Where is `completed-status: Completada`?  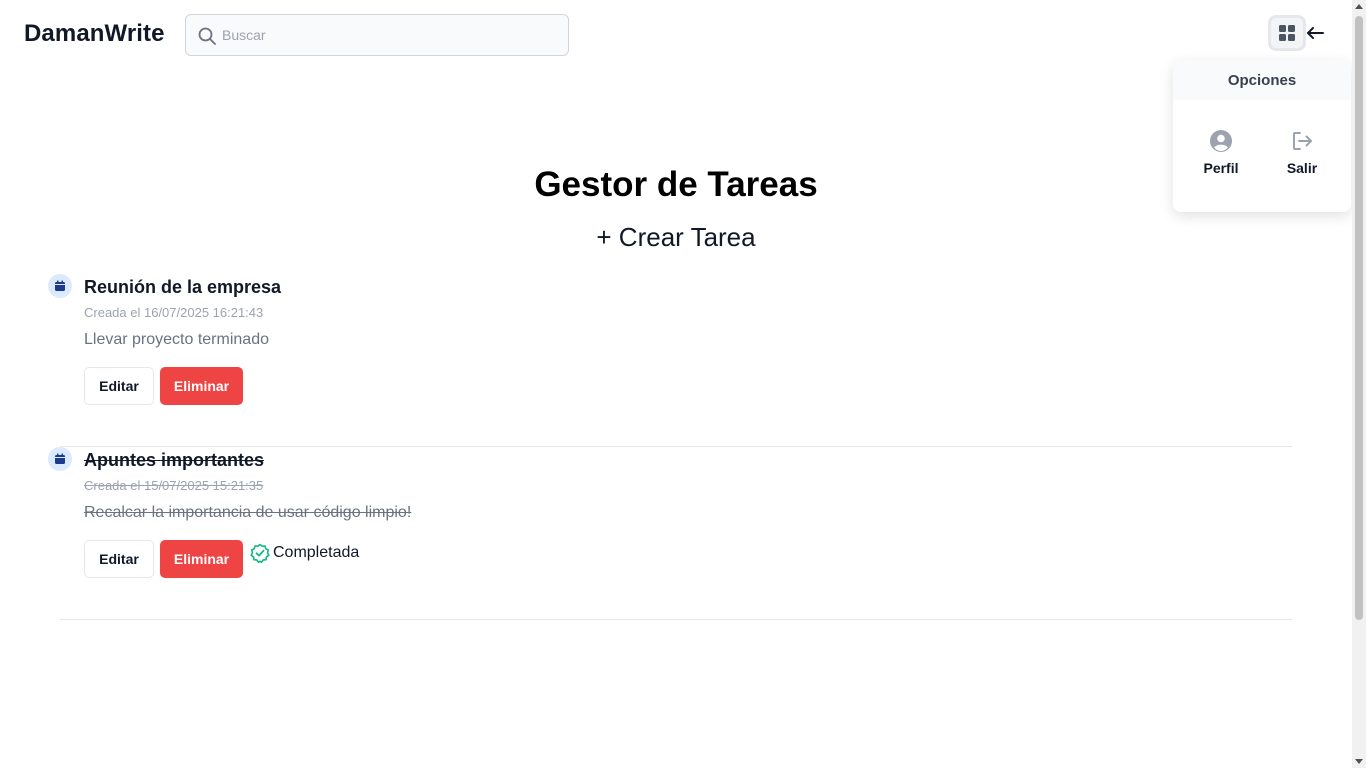
completed-status: Completada is located at coordinates (304, 553).